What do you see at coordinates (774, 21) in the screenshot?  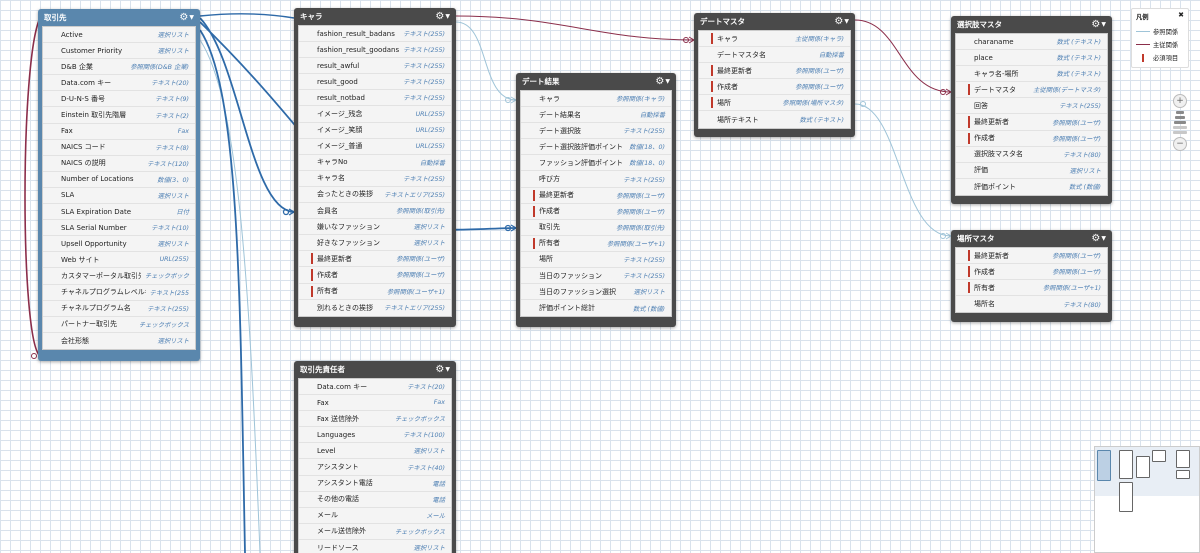 I see `object-header: デートマスタ ⚙ ▼` at bounding box center [774, 21].